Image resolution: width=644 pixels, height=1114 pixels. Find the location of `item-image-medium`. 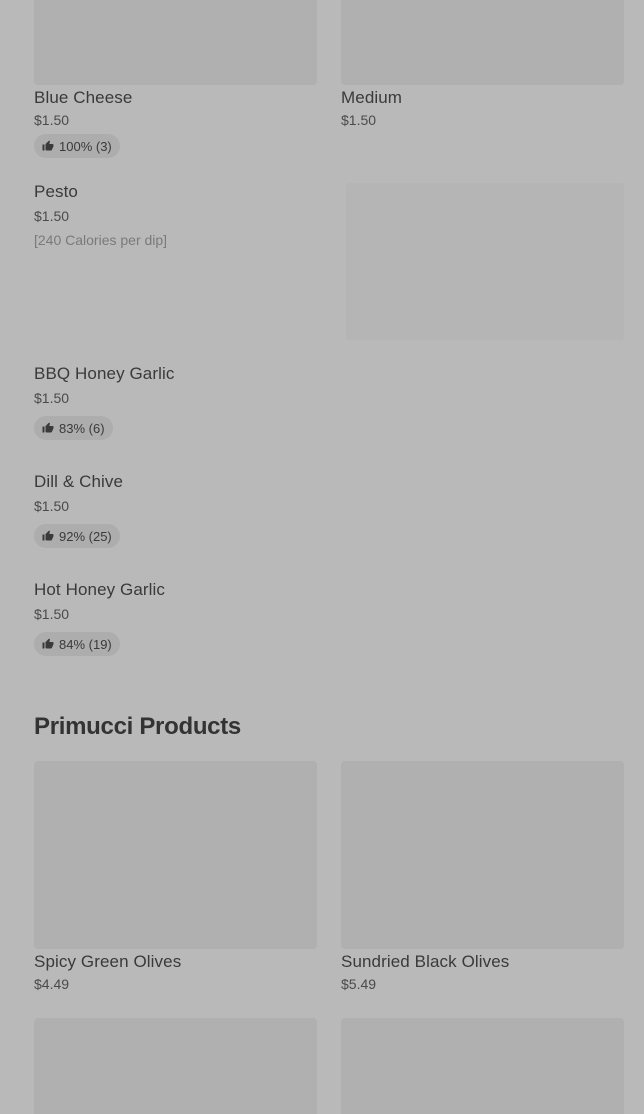

item-image-medium is located at coordinates (482, 42).